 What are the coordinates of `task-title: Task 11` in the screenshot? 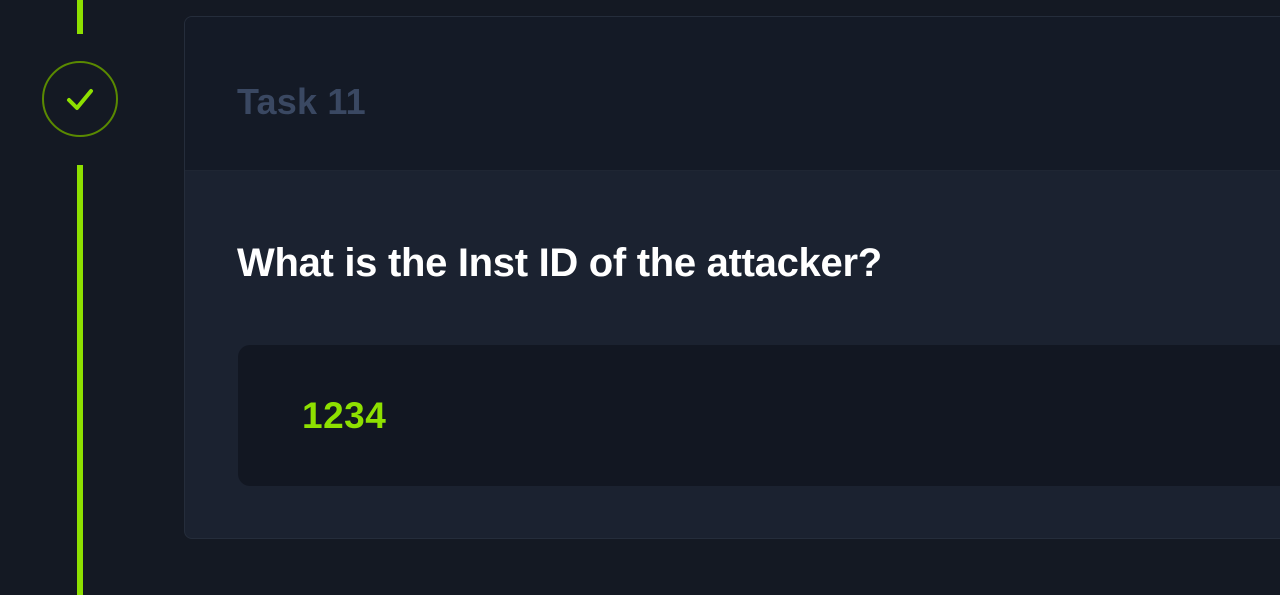 It's located at (301, 101).